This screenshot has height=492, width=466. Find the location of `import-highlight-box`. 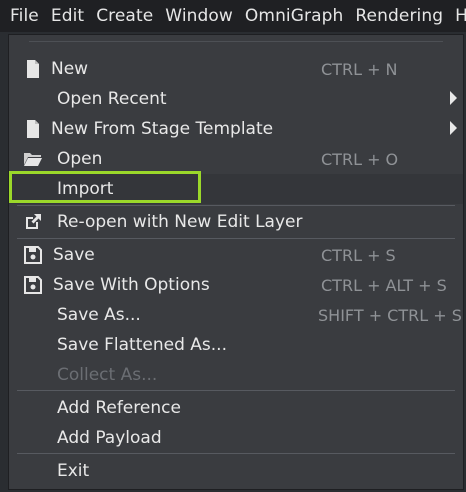

import-highlight-box is located at coordinates (105, 187).